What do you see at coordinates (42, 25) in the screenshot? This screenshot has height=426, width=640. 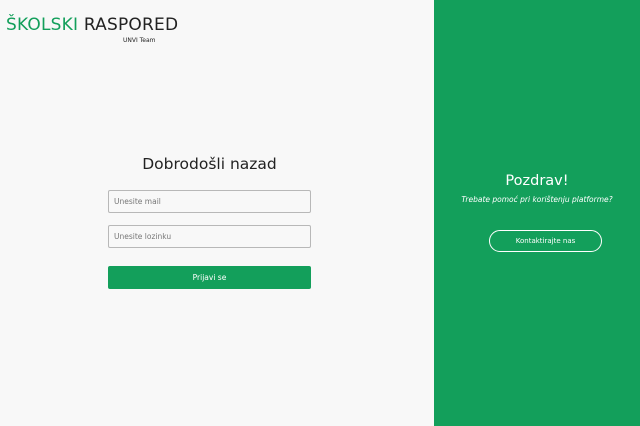 I see `brand-name-part1: ŠKOLSKI` at bounding box center [42, 25].